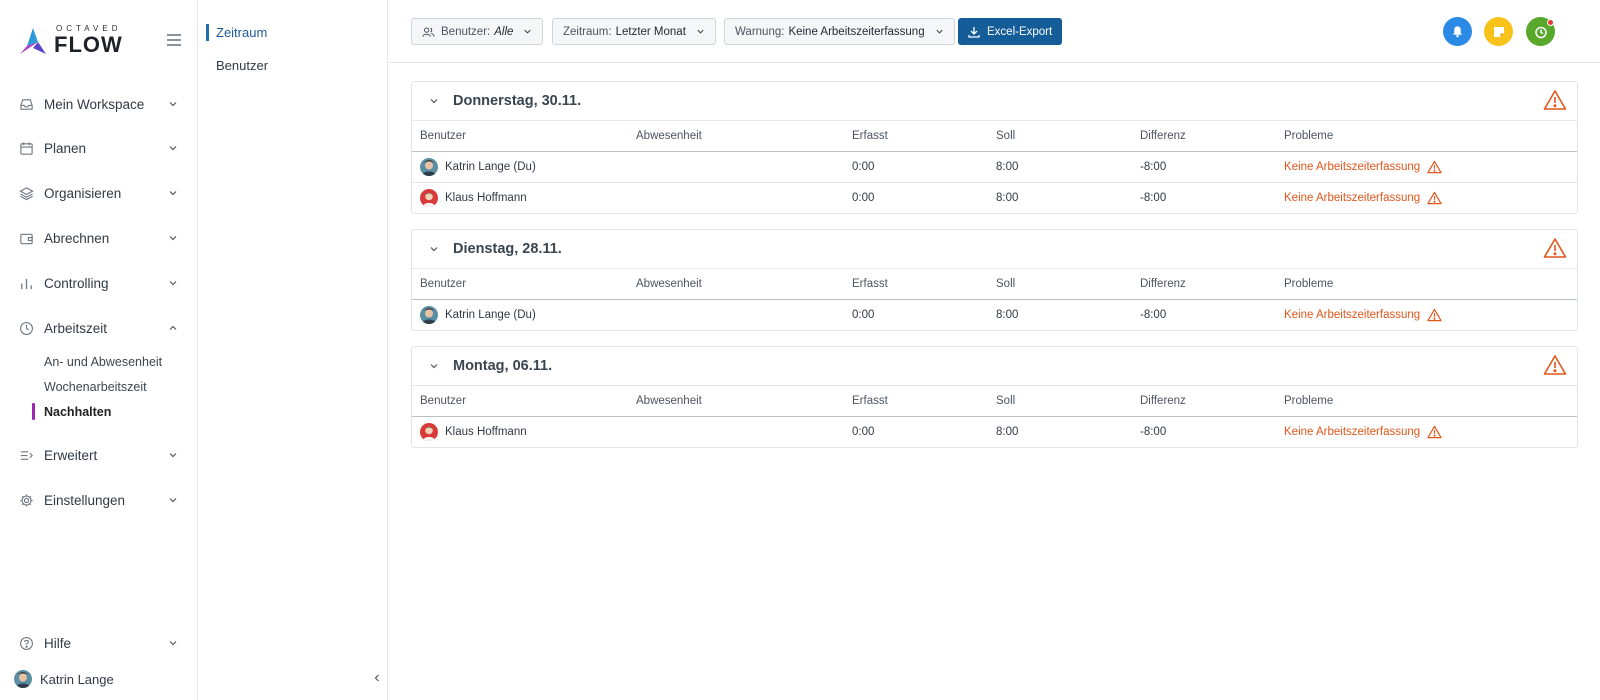  I want to click on sidebar-item-mein-workspace: Mein Workspace, so click(99, 104).